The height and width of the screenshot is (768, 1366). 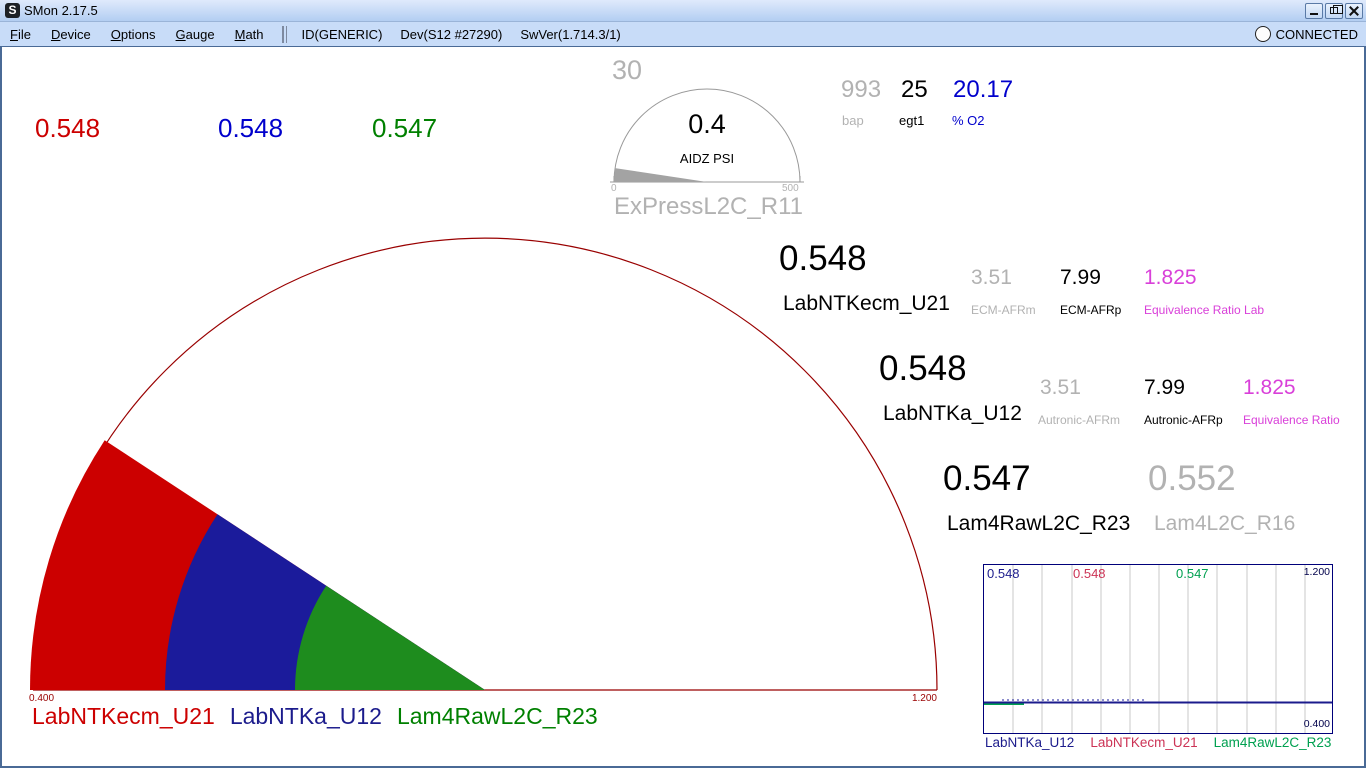 I want to click on block1-name: LabNTKecm_U21, so click(x=866, y=303).